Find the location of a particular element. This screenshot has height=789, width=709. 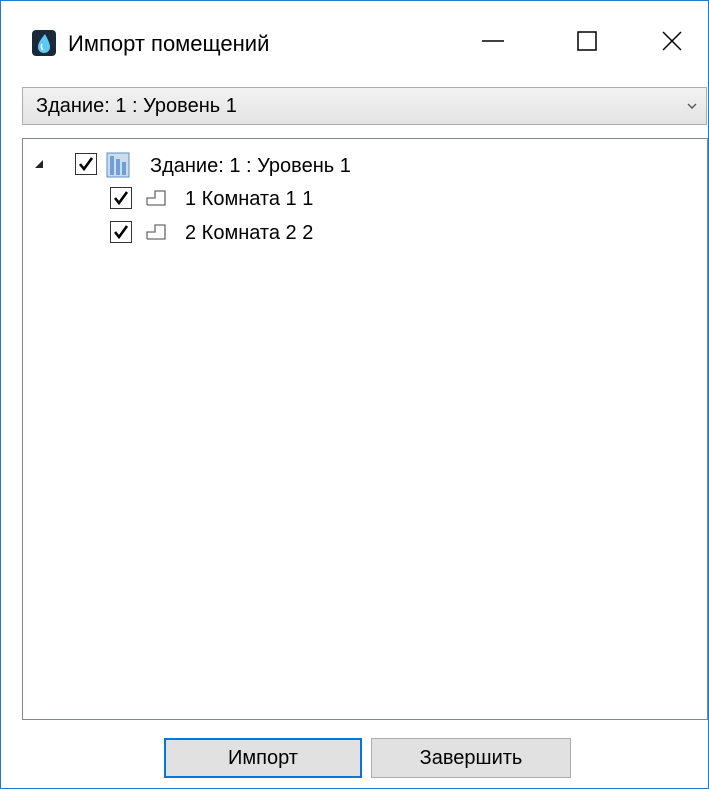

minimize-icon is located at coordinates (493, 41).